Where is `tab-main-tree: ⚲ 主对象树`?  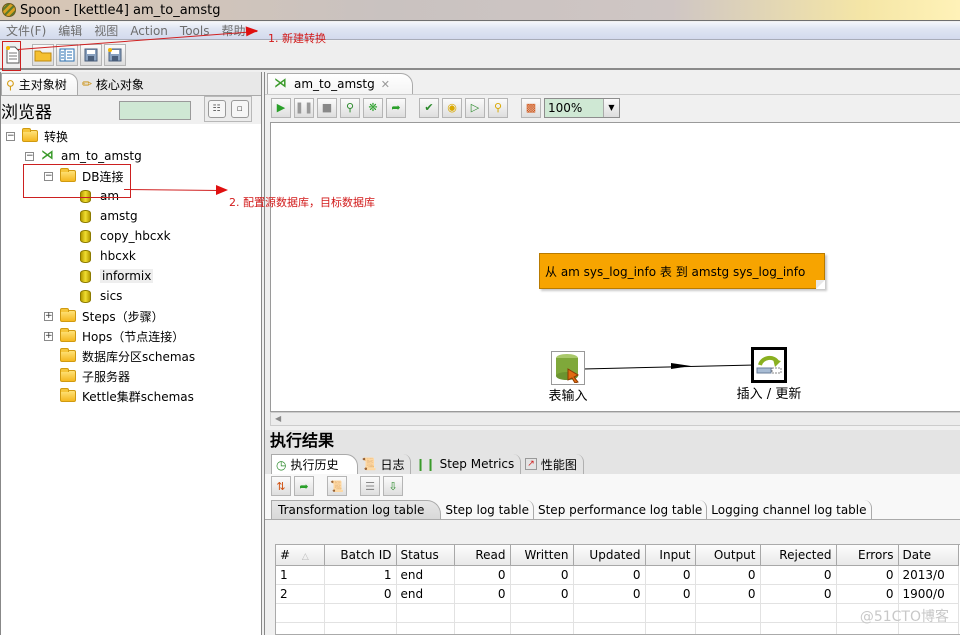 tab-main-tree: ⚲ 主对象树 is located at coordinates (39, 84).